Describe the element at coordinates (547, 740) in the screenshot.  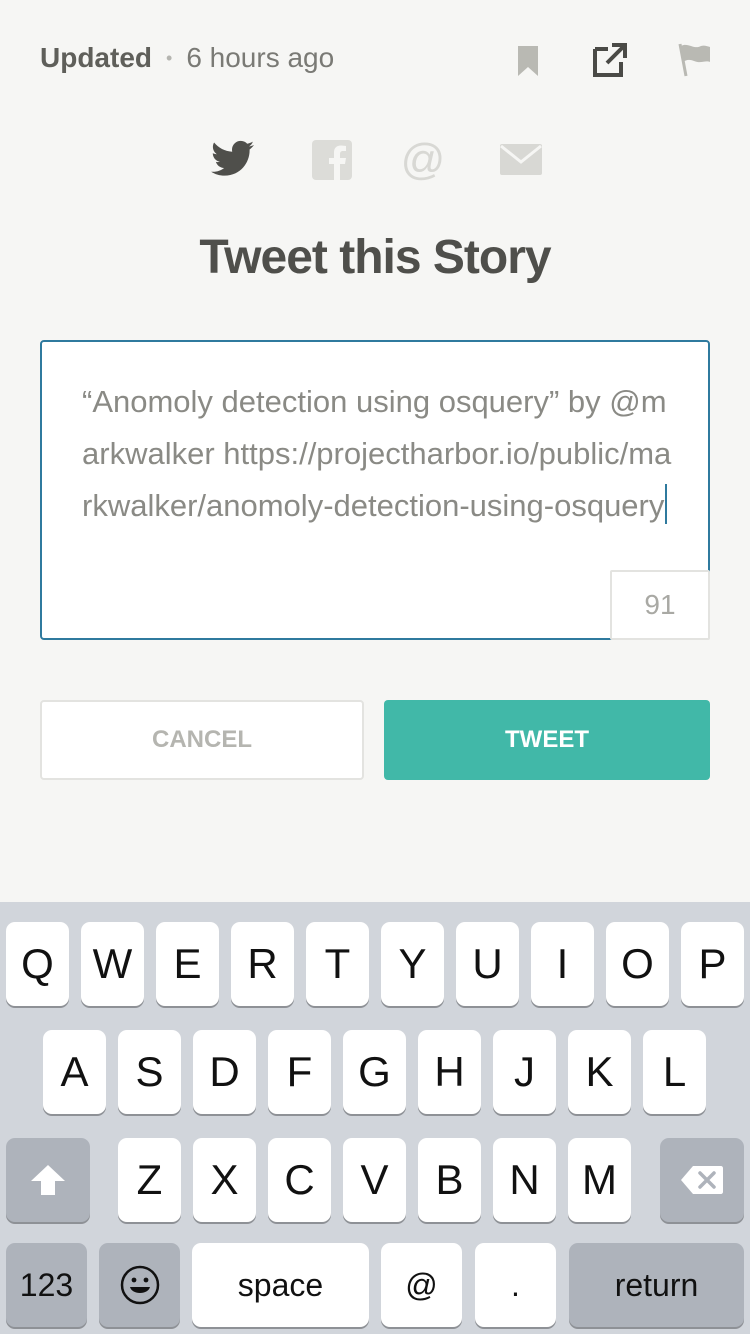
I see `tweet-button: TWEET` at that location.